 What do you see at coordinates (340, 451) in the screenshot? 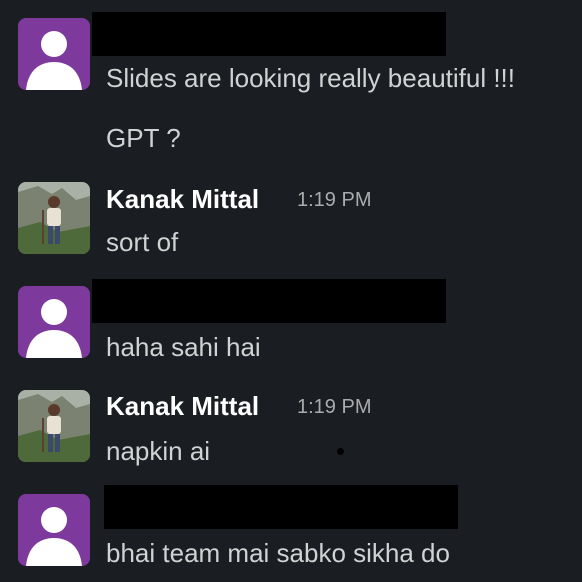
I see `cursor-dot` at bounding box center [340, 451].